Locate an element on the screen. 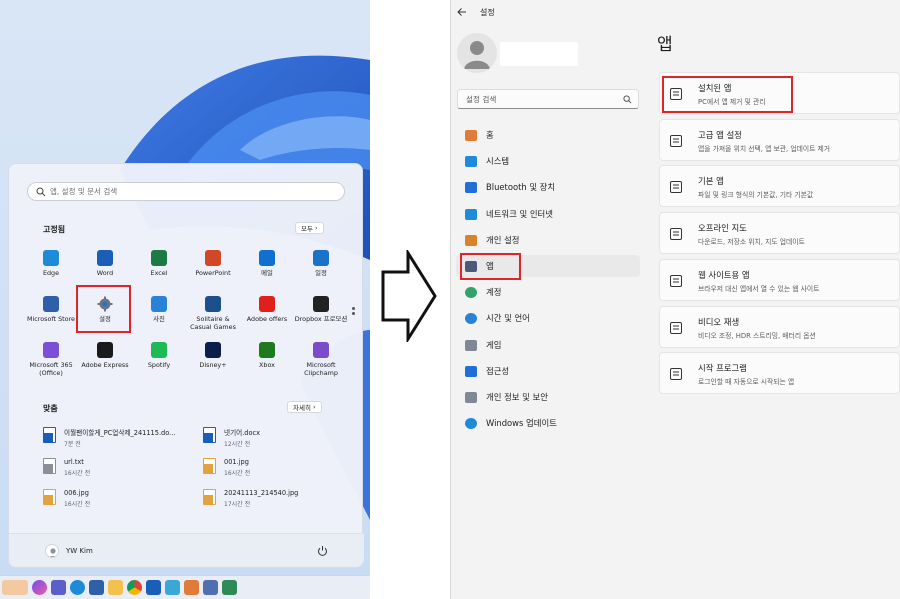 The height and width of the screenshot is (599, 900). recommended-file-time: 17시간 전 is located at coordinates (237, 504).